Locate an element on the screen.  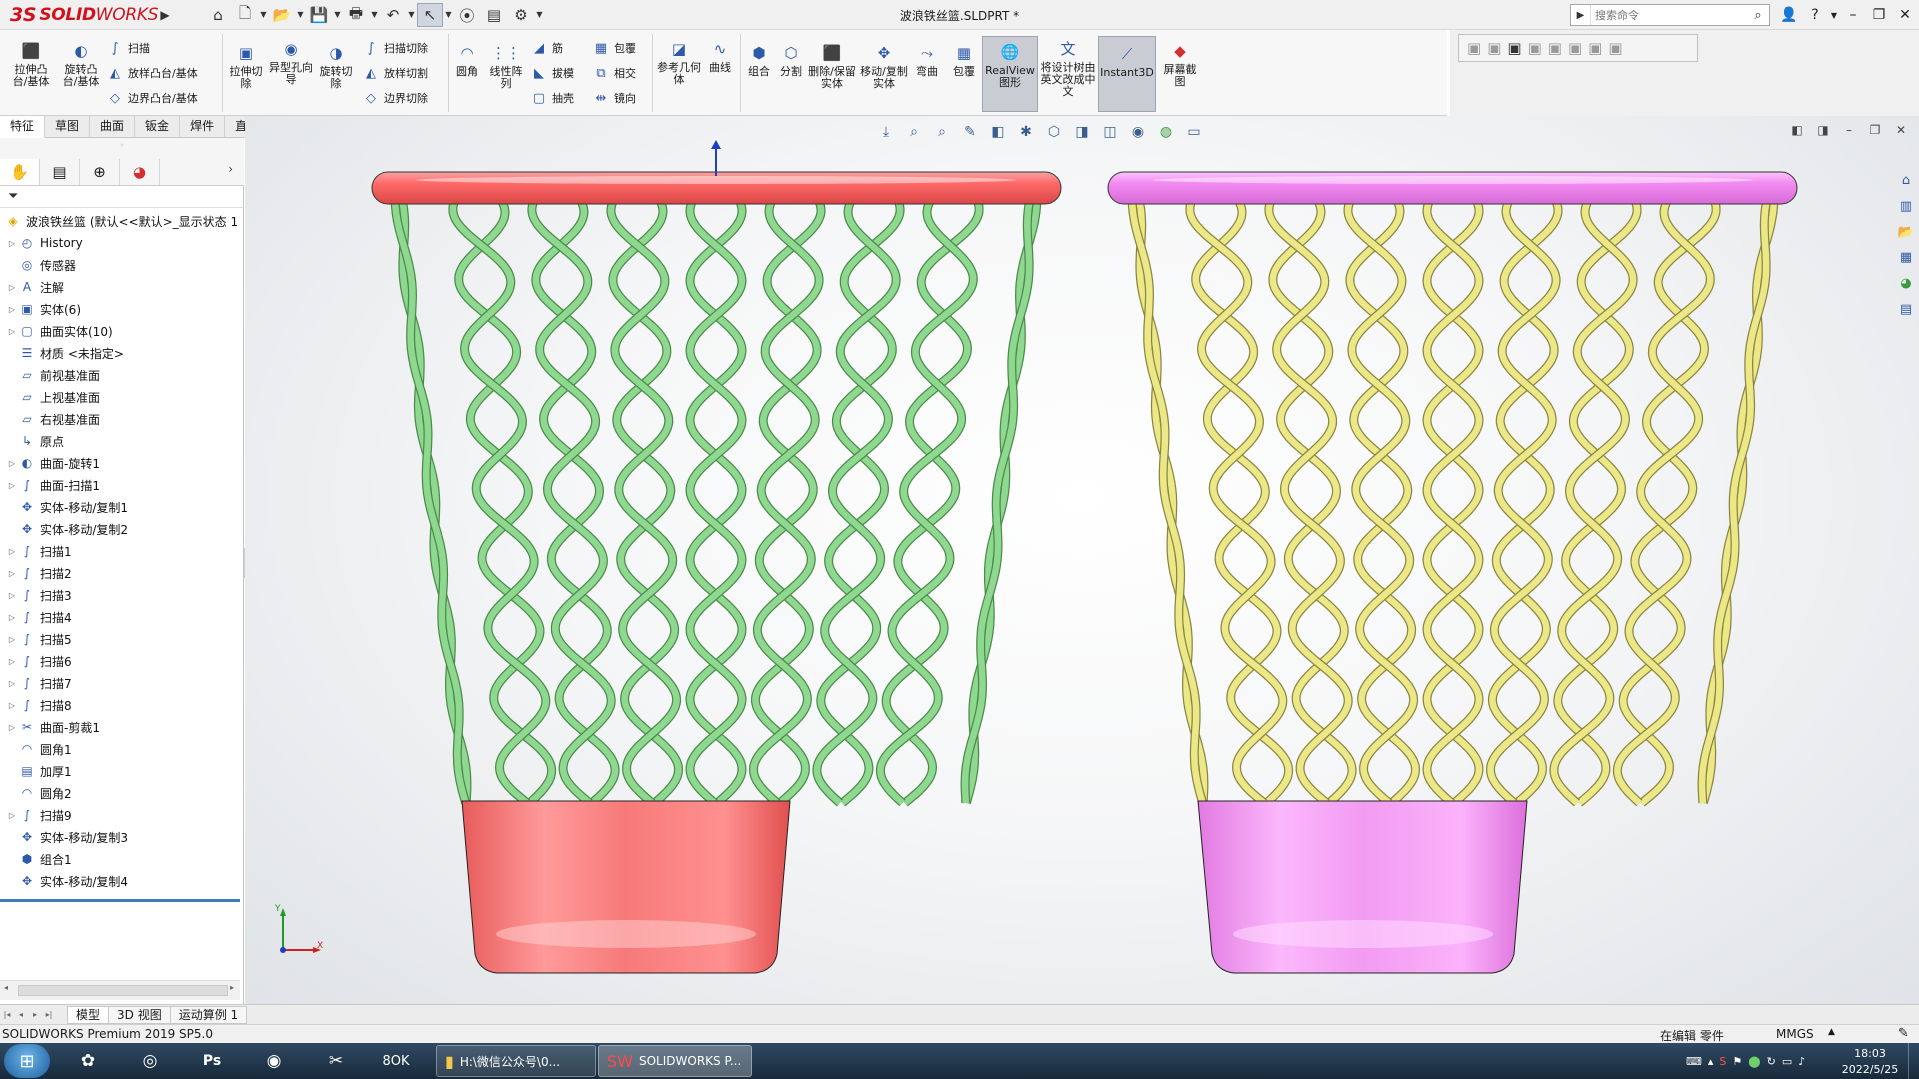
linear-pattern-button: ⋮⋮ 线性阵列 is located at coordinates (506, 66).